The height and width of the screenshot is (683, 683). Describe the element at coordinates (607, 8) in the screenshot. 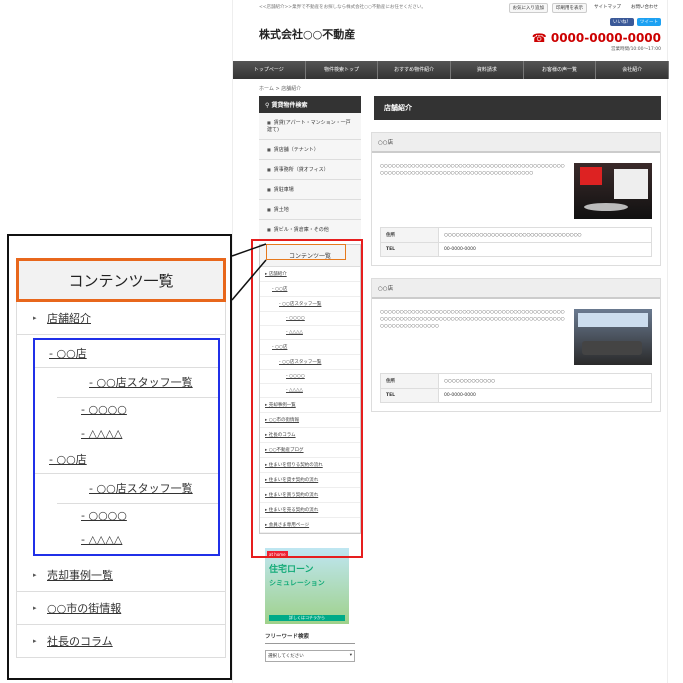

I see `sitemap-link: サイトマップ` at that location.